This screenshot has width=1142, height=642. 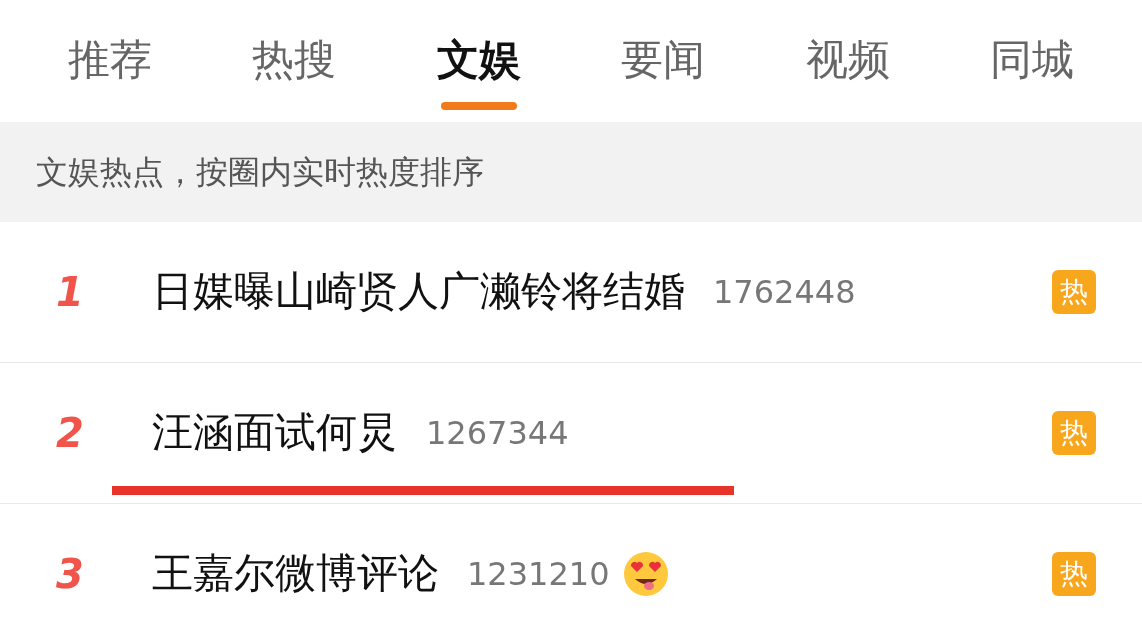 I want to click on tab: 同城, so click(x=1031, y=60).